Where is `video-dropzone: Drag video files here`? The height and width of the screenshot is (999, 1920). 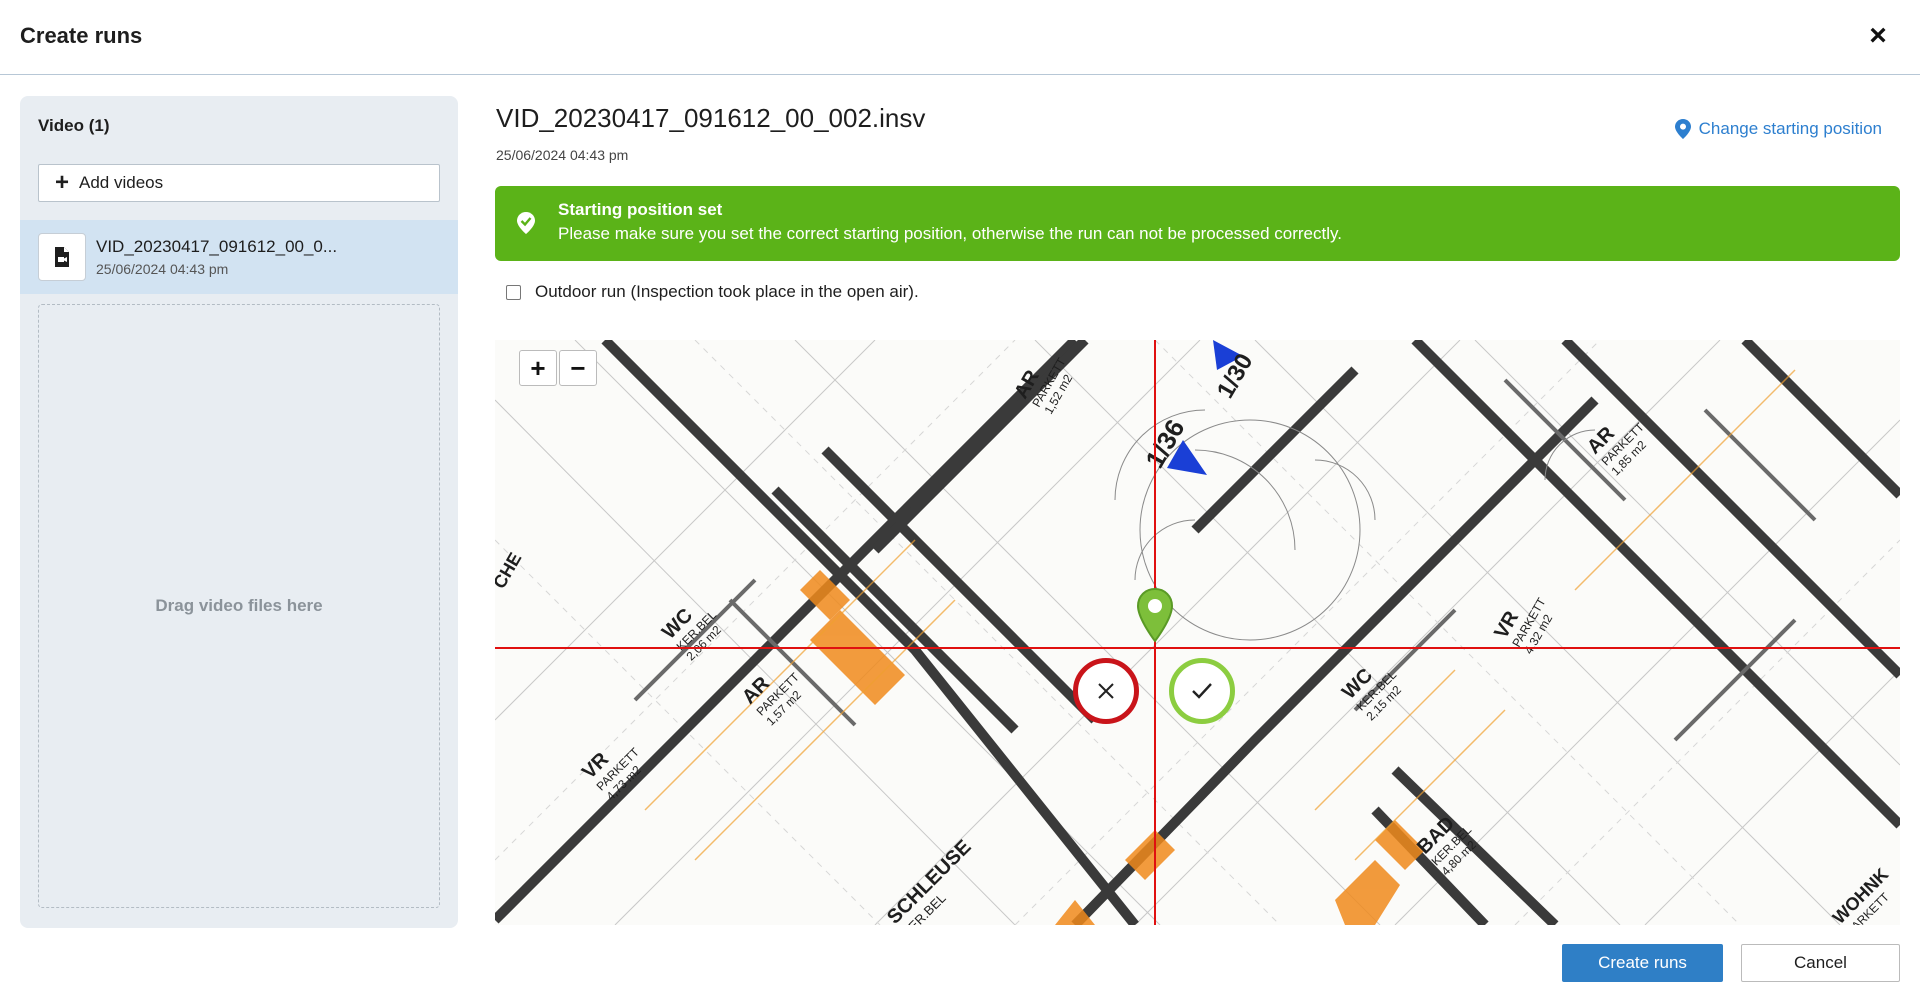 video-dropzone: Drag video files here is located at coordinates (239, 606).